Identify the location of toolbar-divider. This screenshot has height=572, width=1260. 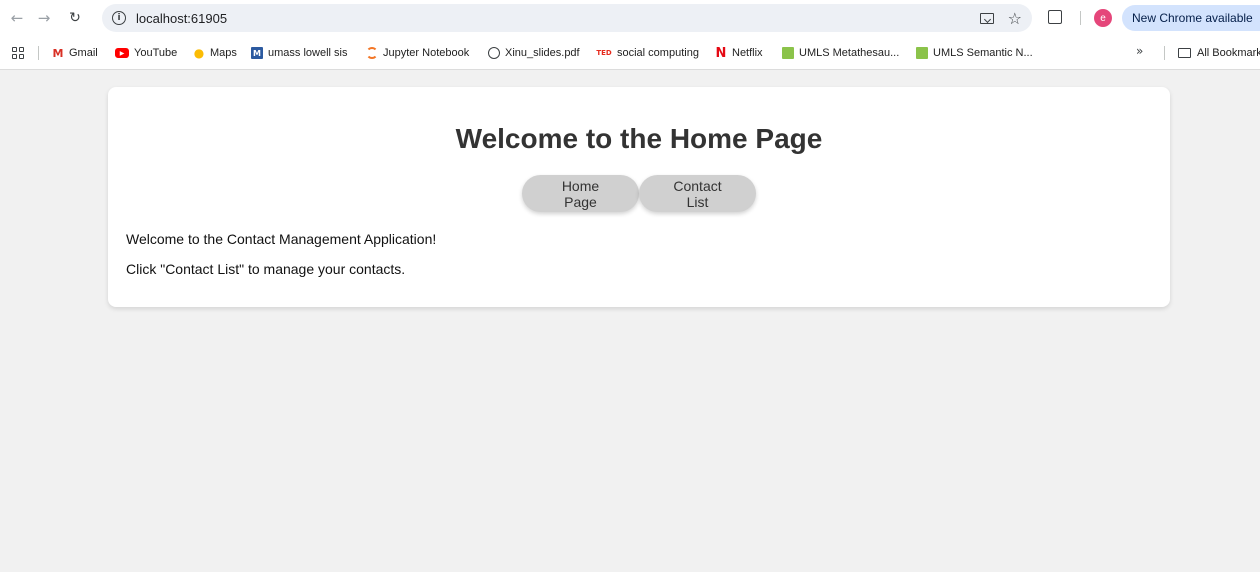
(1080, 18).